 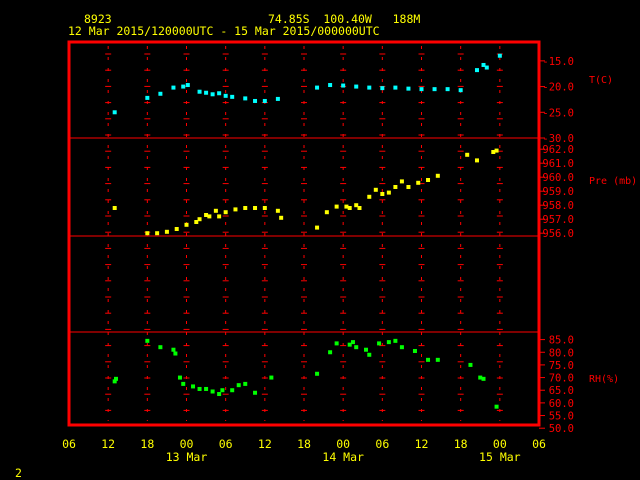 I want to click on humidity-tick-label: 80.0, so click(x=561, y=353).